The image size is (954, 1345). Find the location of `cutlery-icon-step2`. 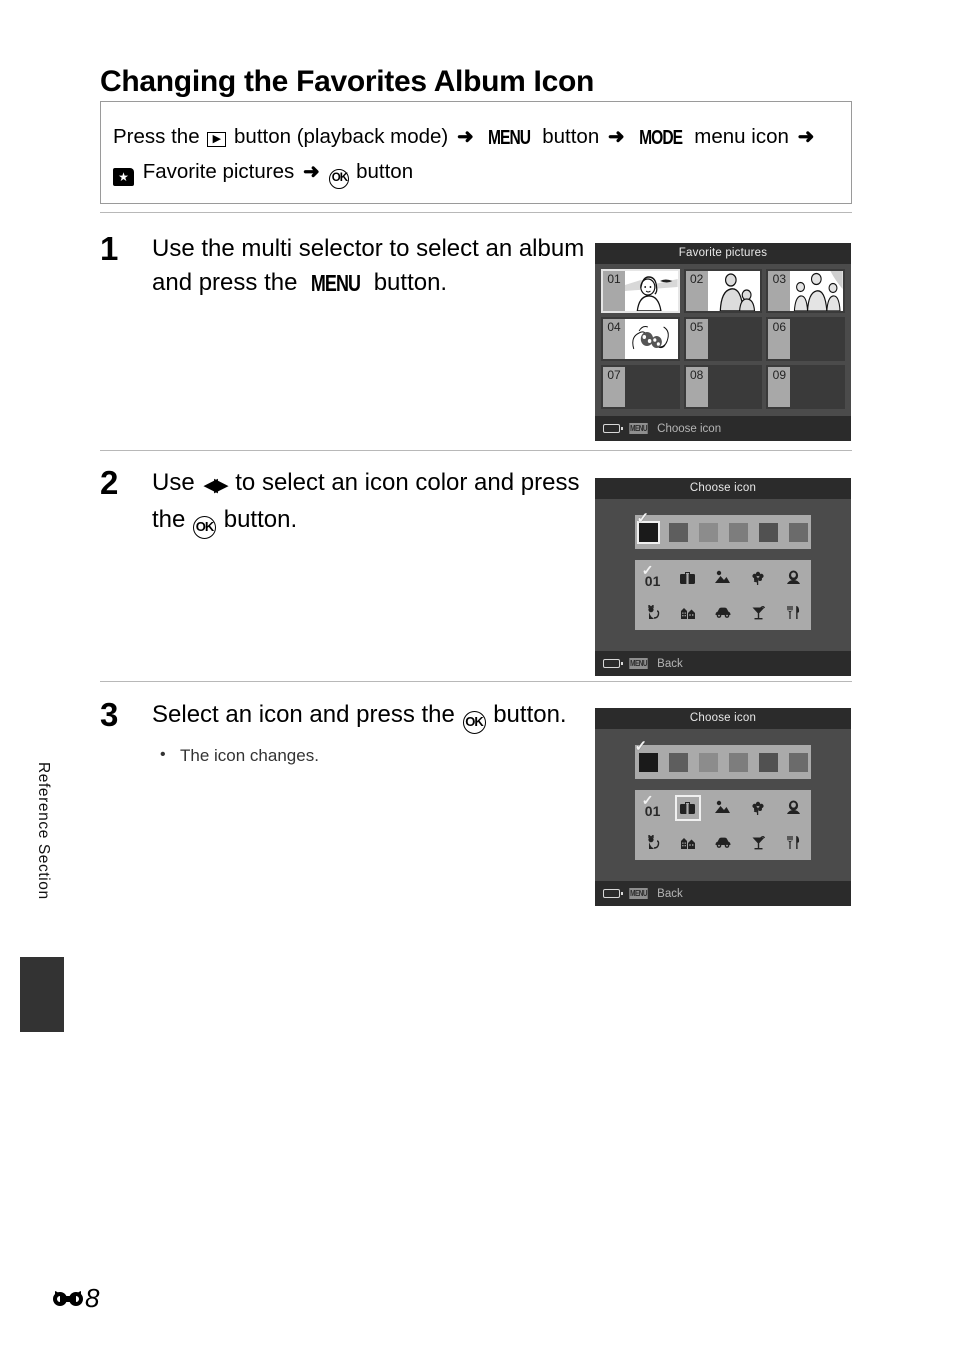

cutlery-icon-step2 is located at coordinates (793, 613).